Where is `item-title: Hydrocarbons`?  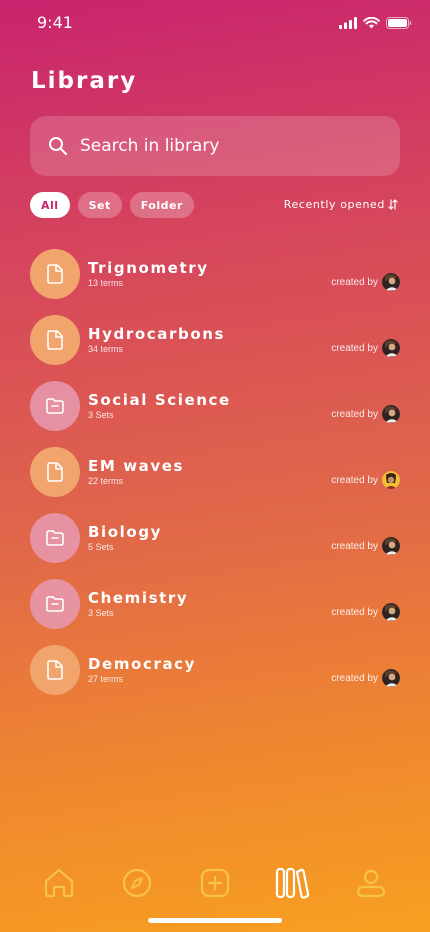
item-title: Hydrocarbons is located at coordinates (157, 334).